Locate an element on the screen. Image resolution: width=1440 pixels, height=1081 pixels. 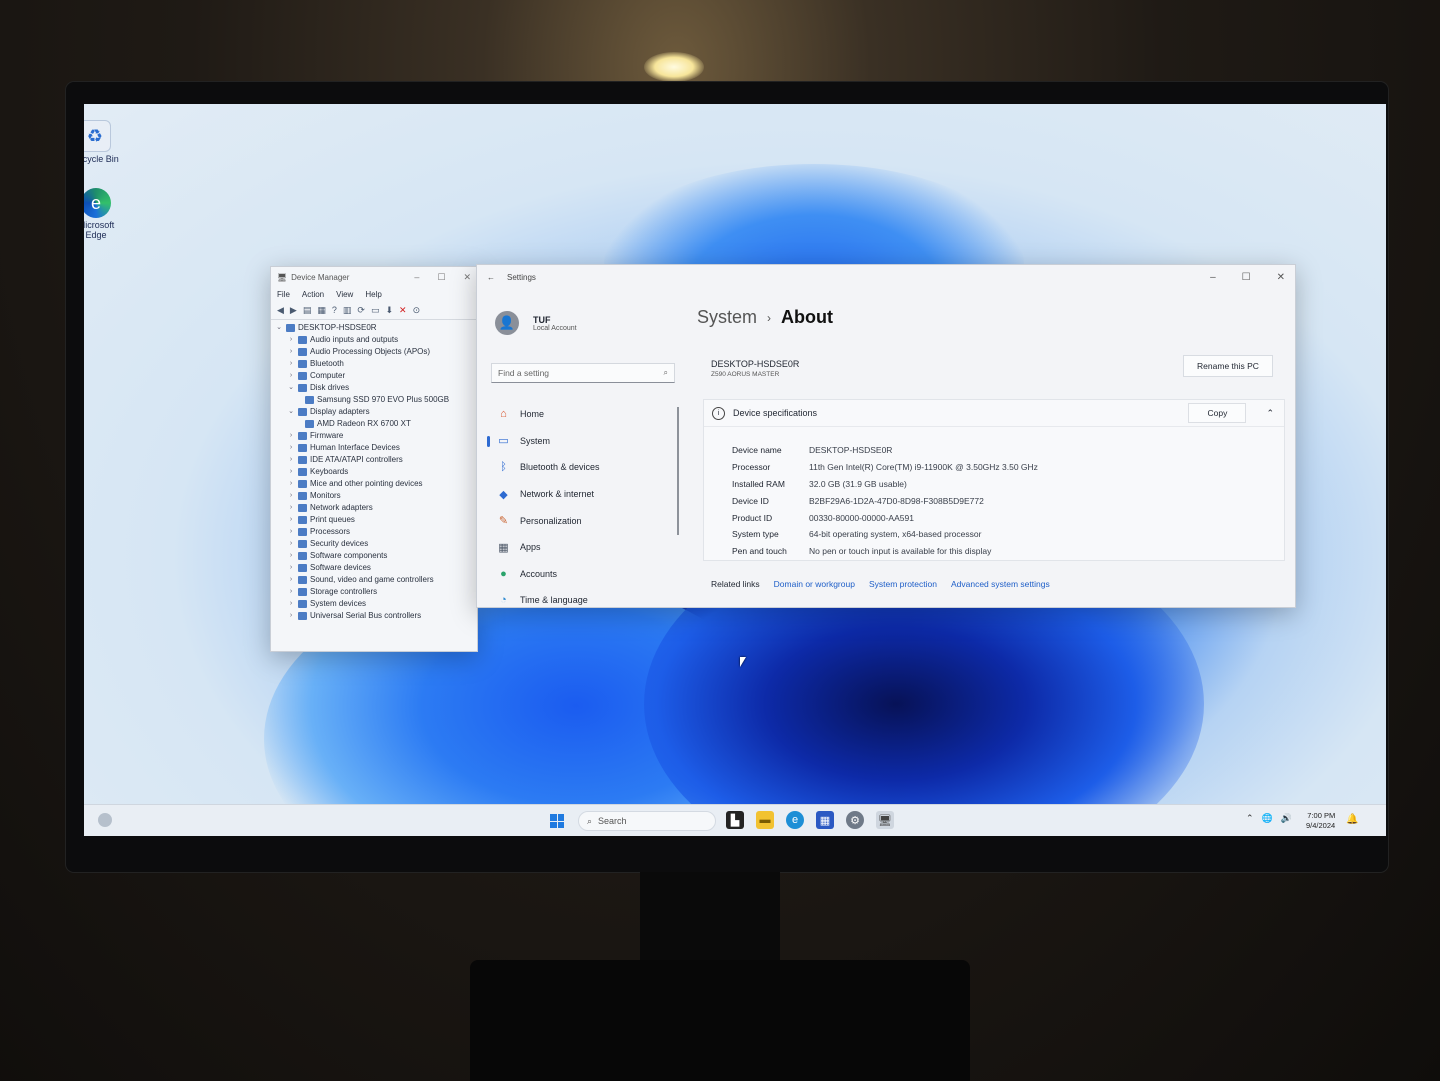
tree-node: › Print queues is located at coordinates (374, 520).